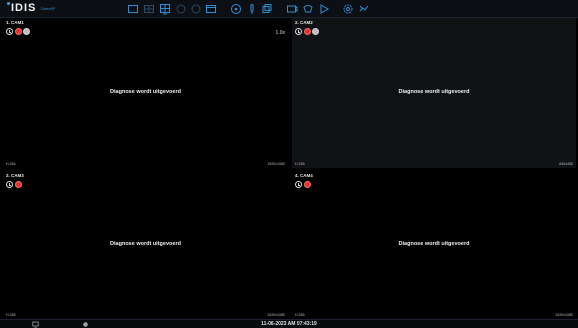 This screenshot has height=328, width=578. Describe the element at coordinates (211, 9) in the screenshot. I see `sequence-icon` at that location.